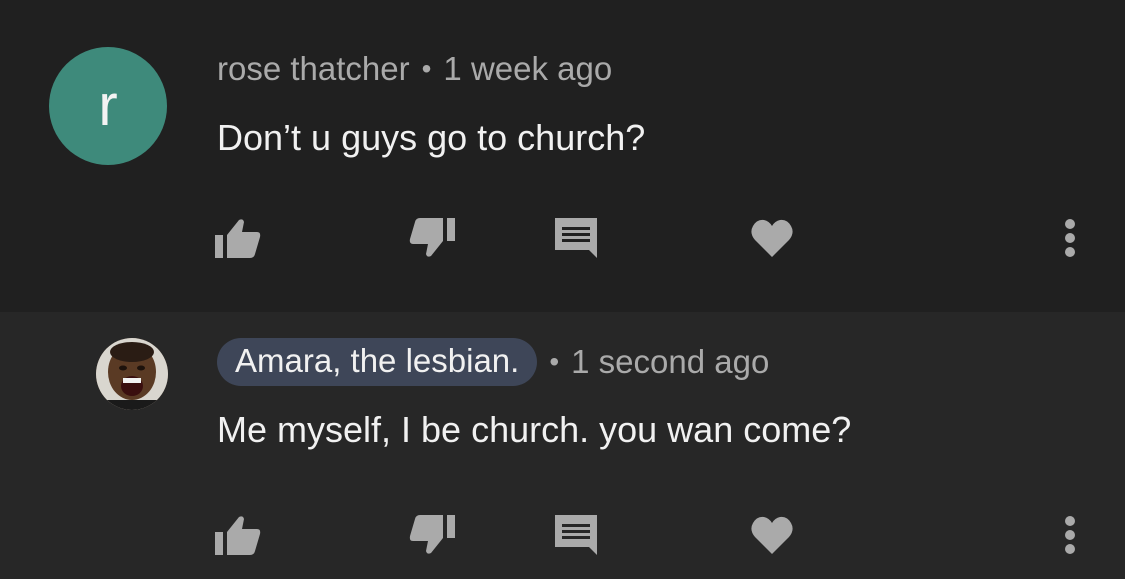 This screenshot has width=1125, height=579. I want to click on comment-text: Don’t u guys go to church?, so click(431, 137).